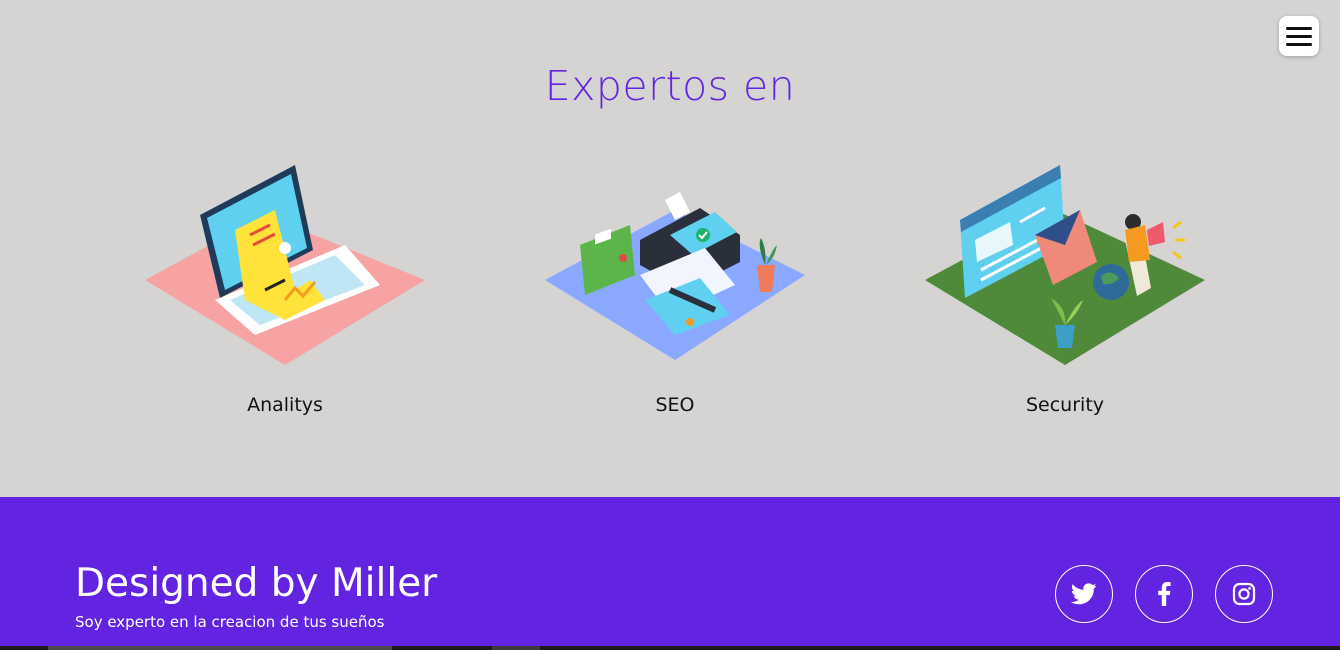  Describe the element at coordinates (285, 265) in the screenshot. I see `analytics-laptop-illustration` at that location.